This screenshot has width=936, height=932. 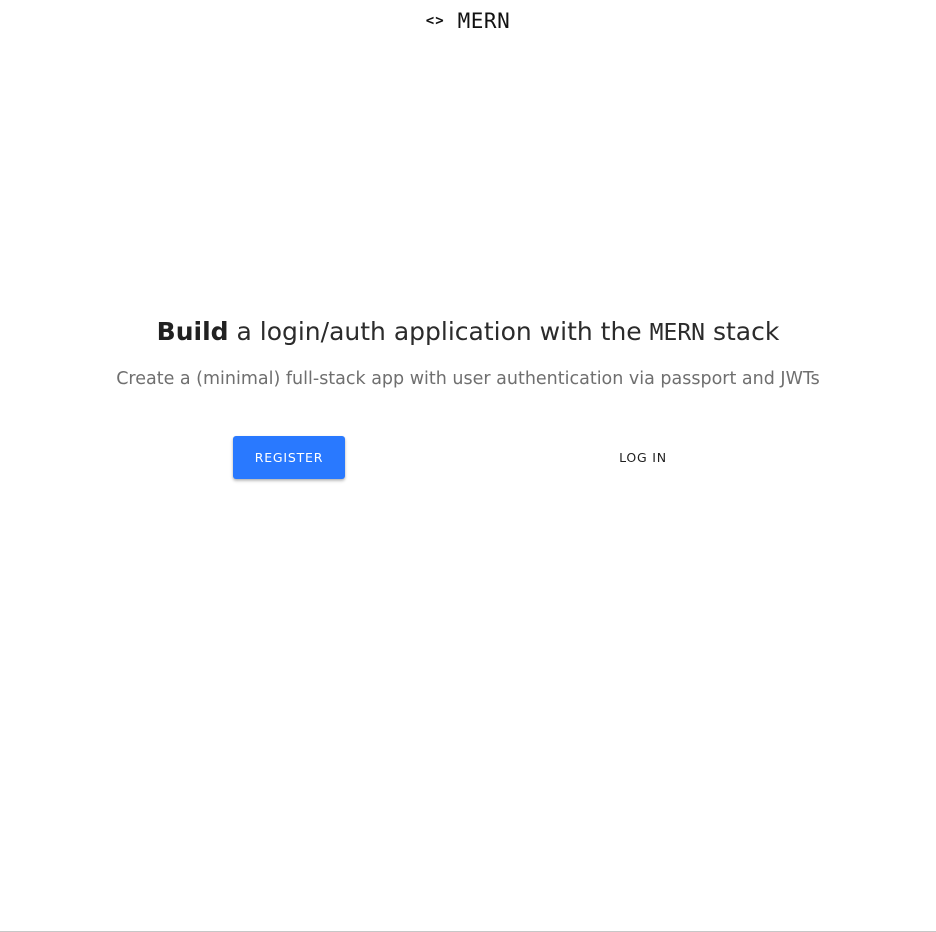 I want to click on headline-bold: Build, so click(x=192, y=331).